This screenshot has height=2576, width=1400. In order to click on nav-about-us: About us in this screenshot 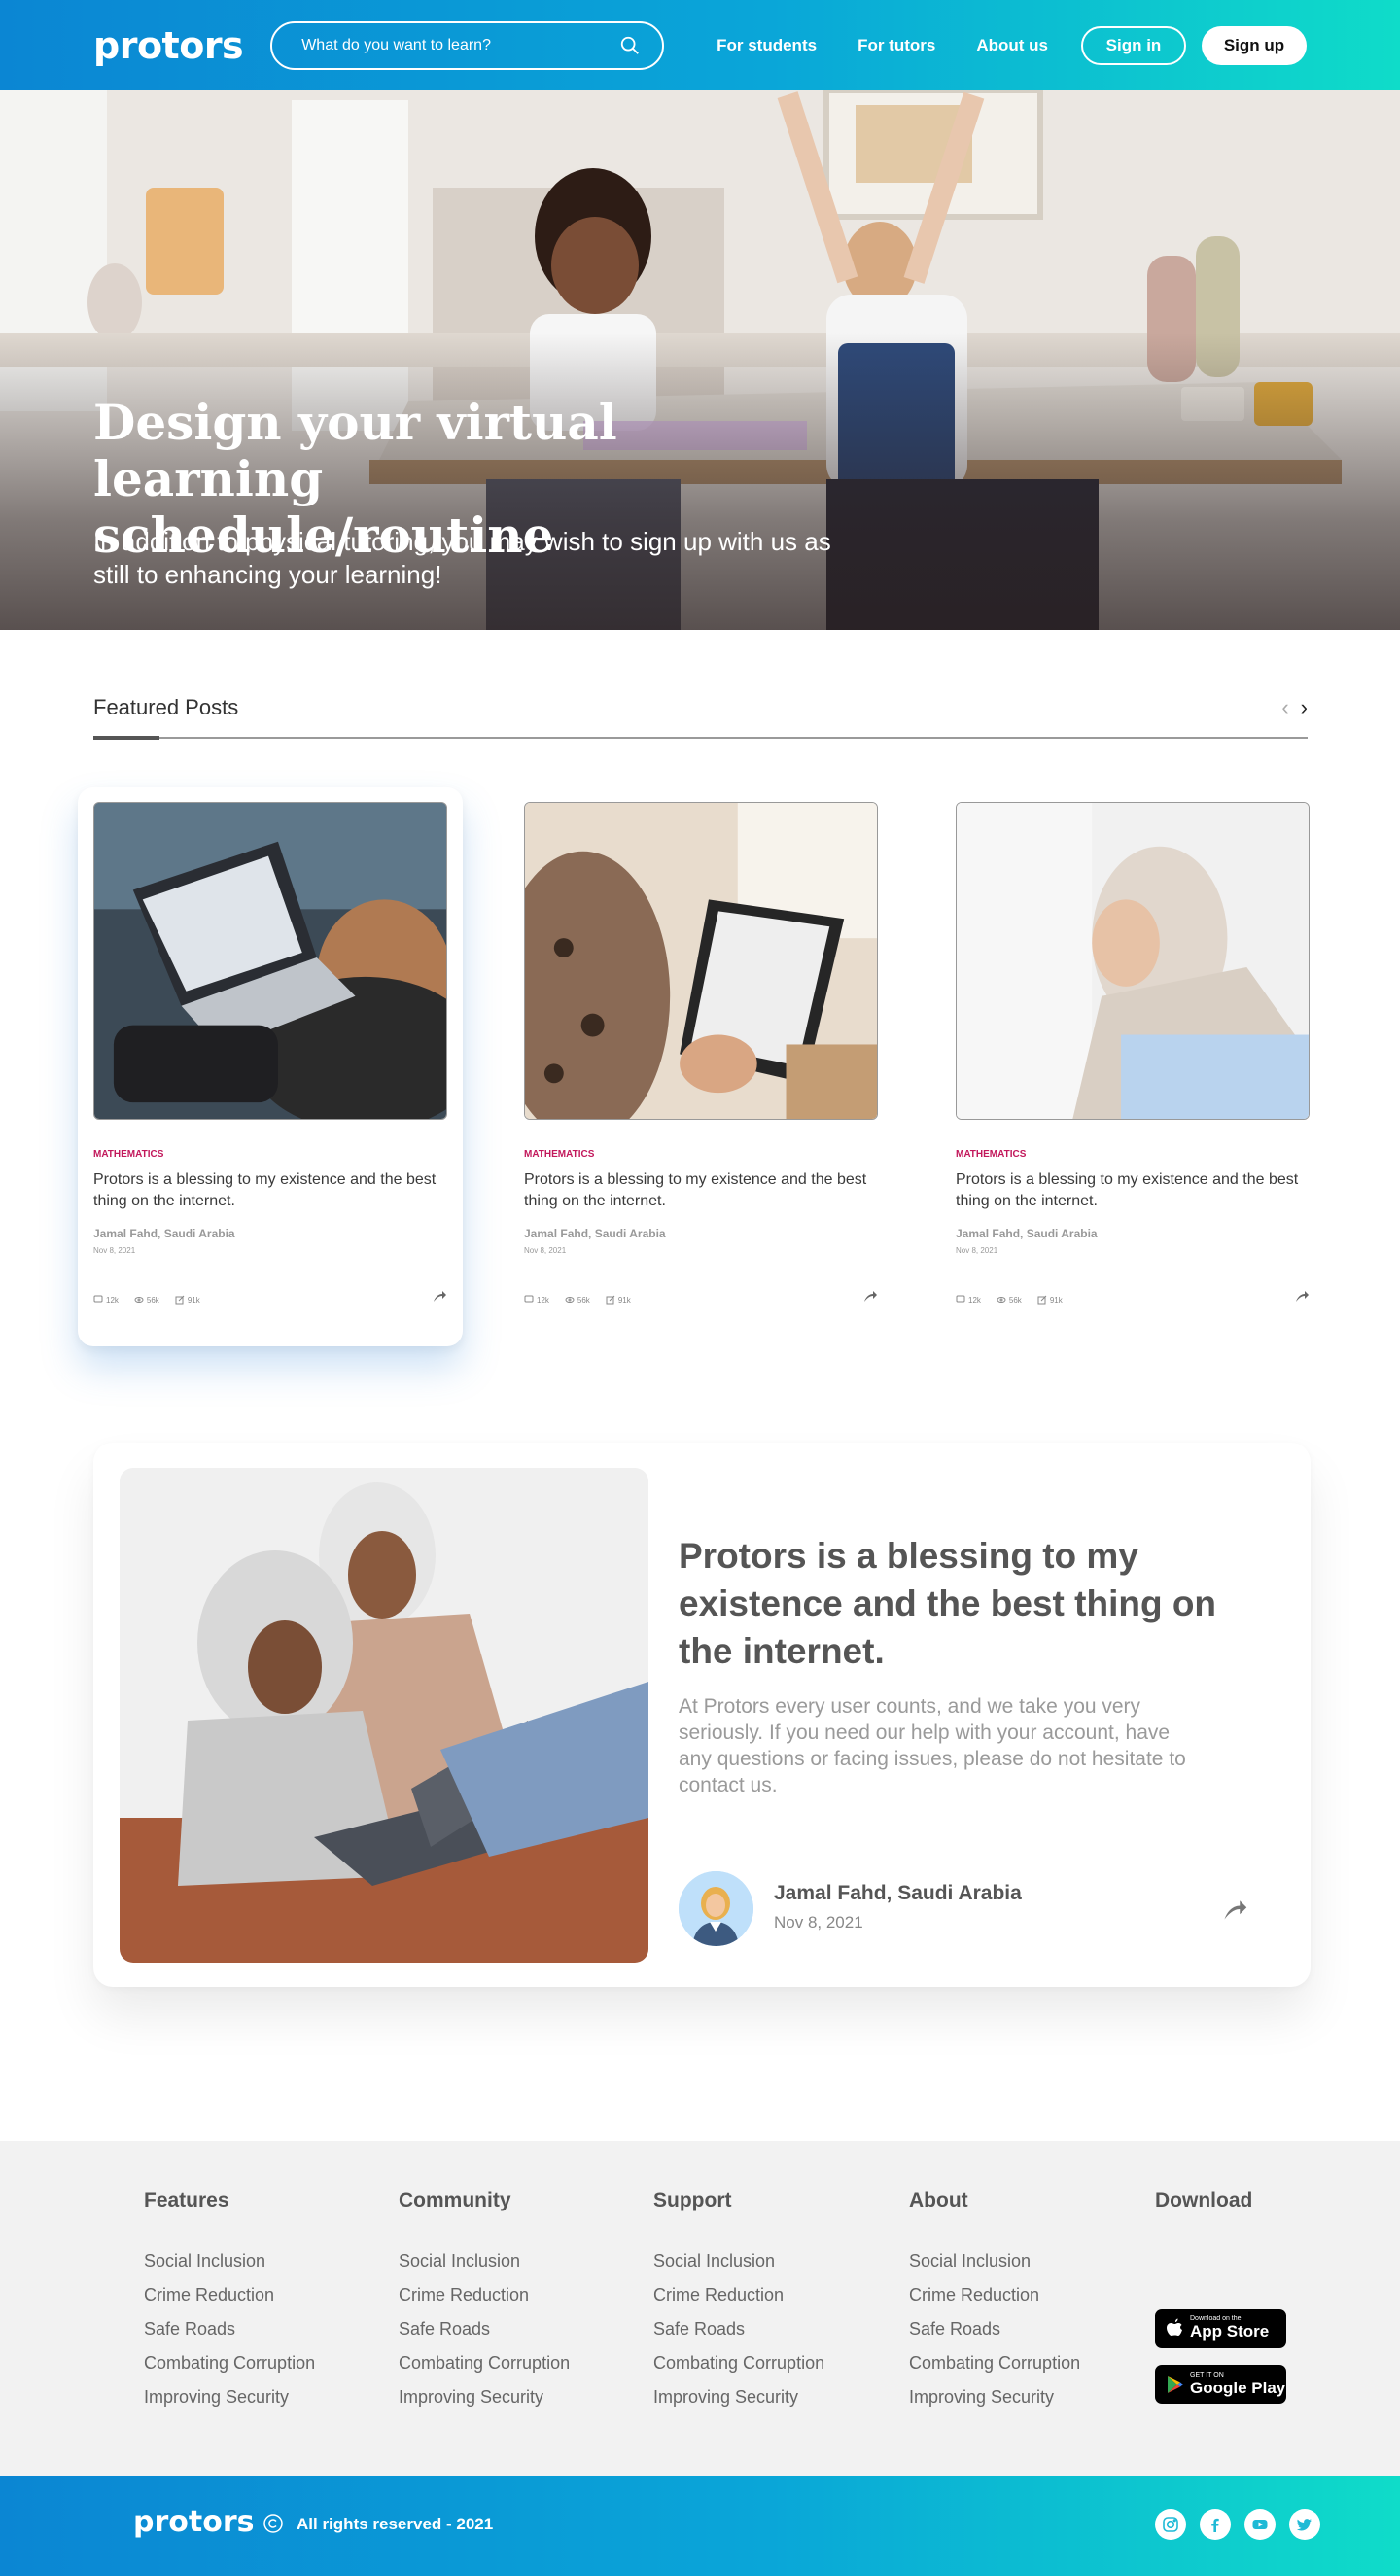, I will do `click(1012, 45)`.